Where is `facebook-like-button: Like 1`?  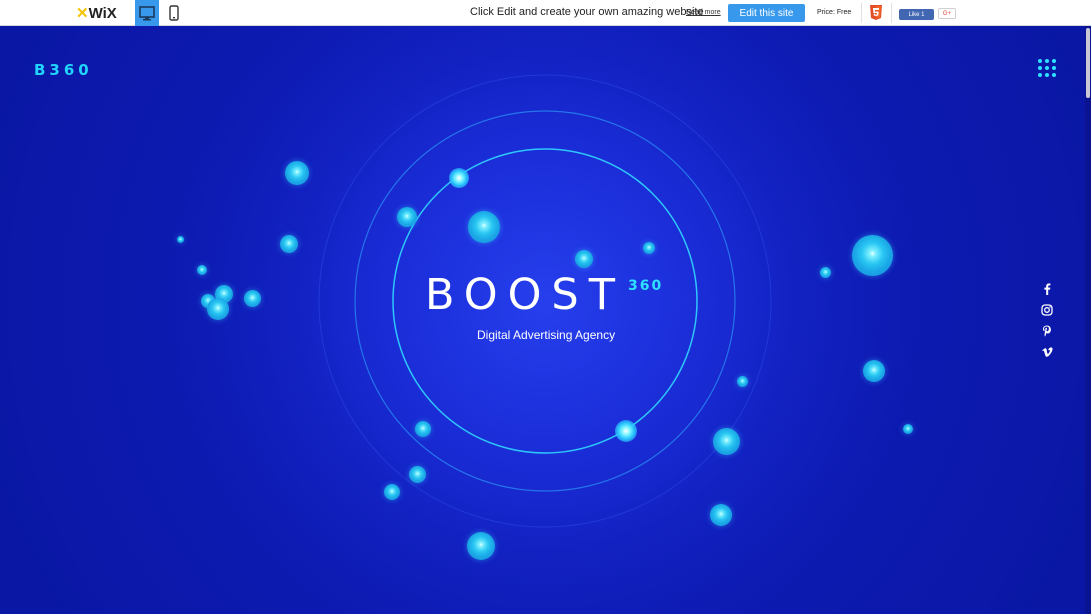 facebook-like-button: Like 1 is located at coordinates (916, 14).